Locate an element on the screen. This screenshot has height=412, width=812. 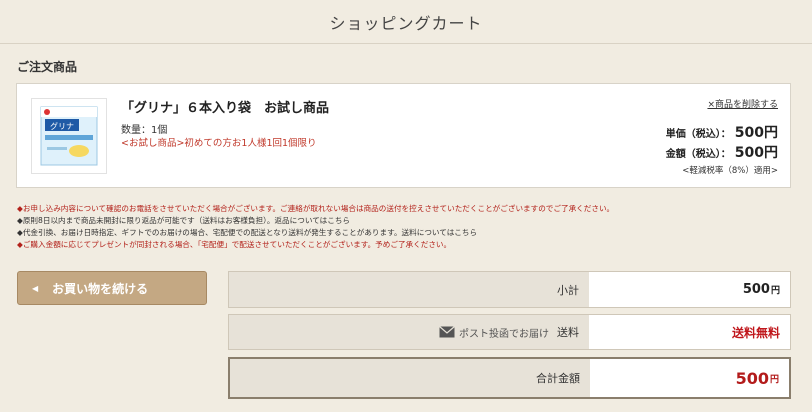
remove-item-link: ×商品を削除する is located at coordinates (742, 103).